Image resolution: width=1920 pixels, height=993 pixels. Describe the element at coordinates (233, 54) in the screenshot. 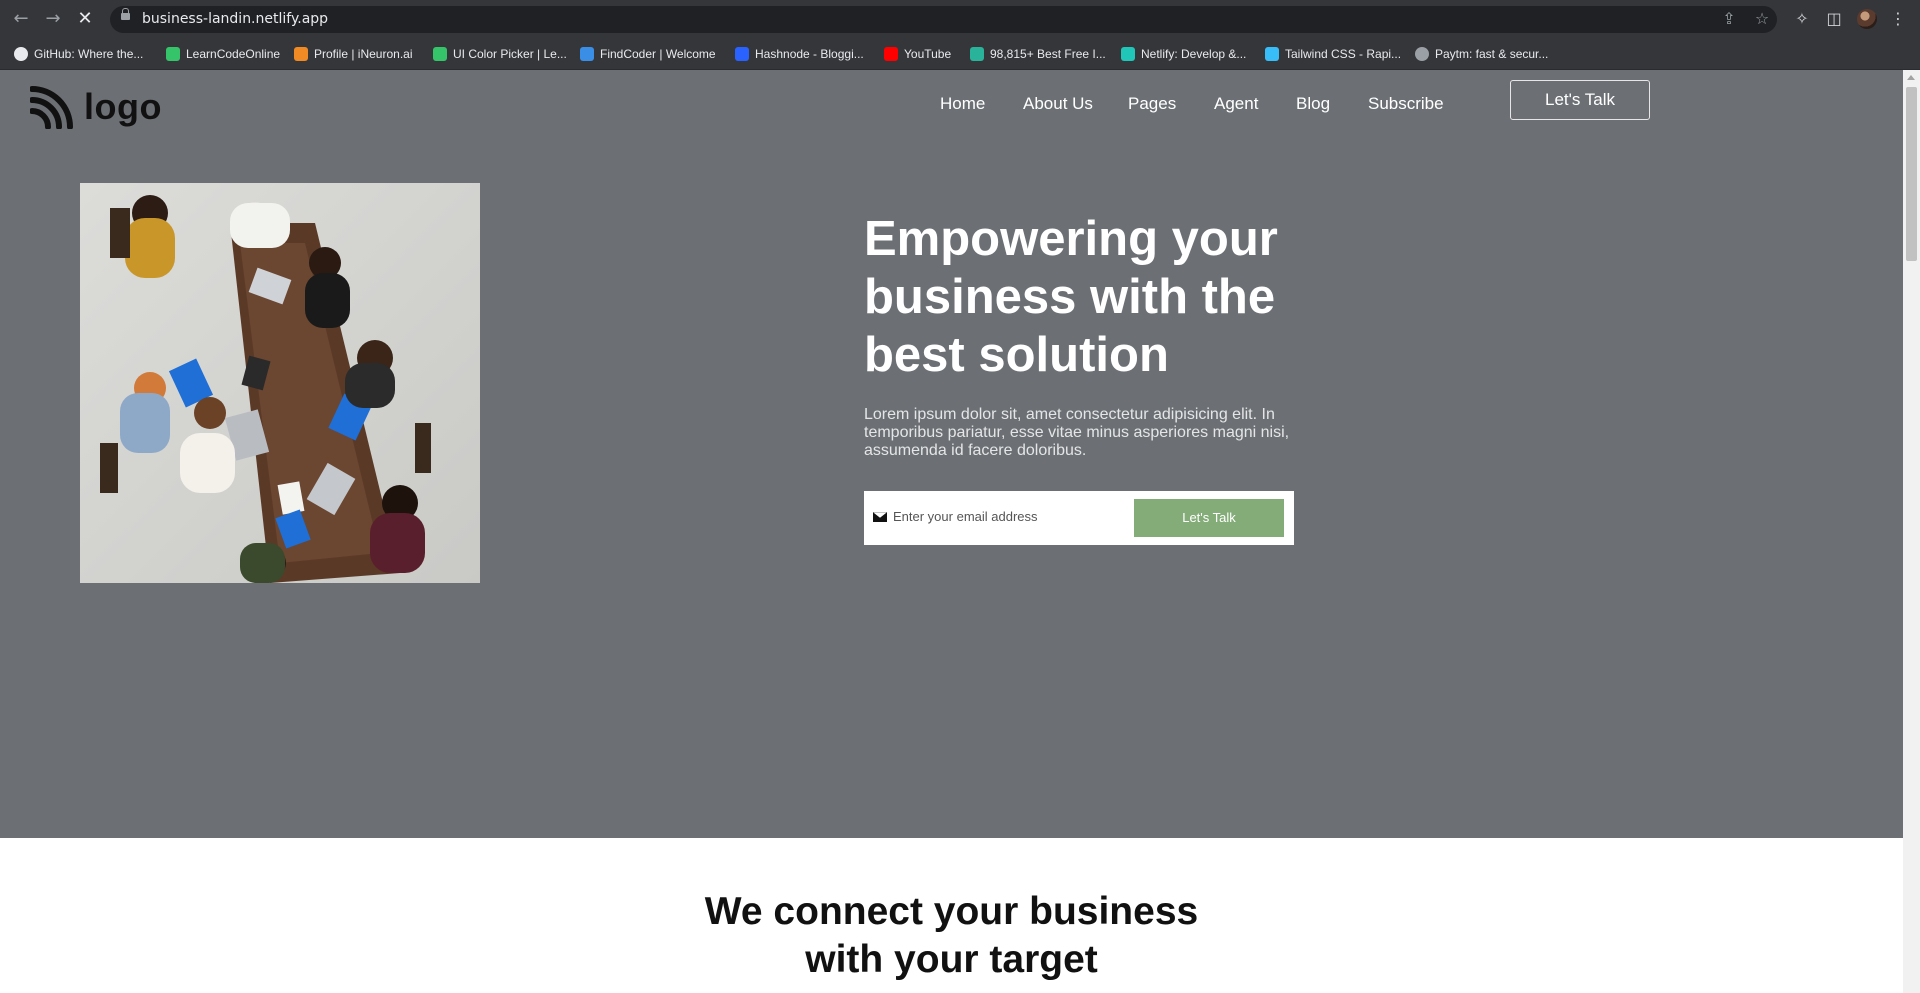

I see `bookmark-label: LearnCodeOnline` at that location.